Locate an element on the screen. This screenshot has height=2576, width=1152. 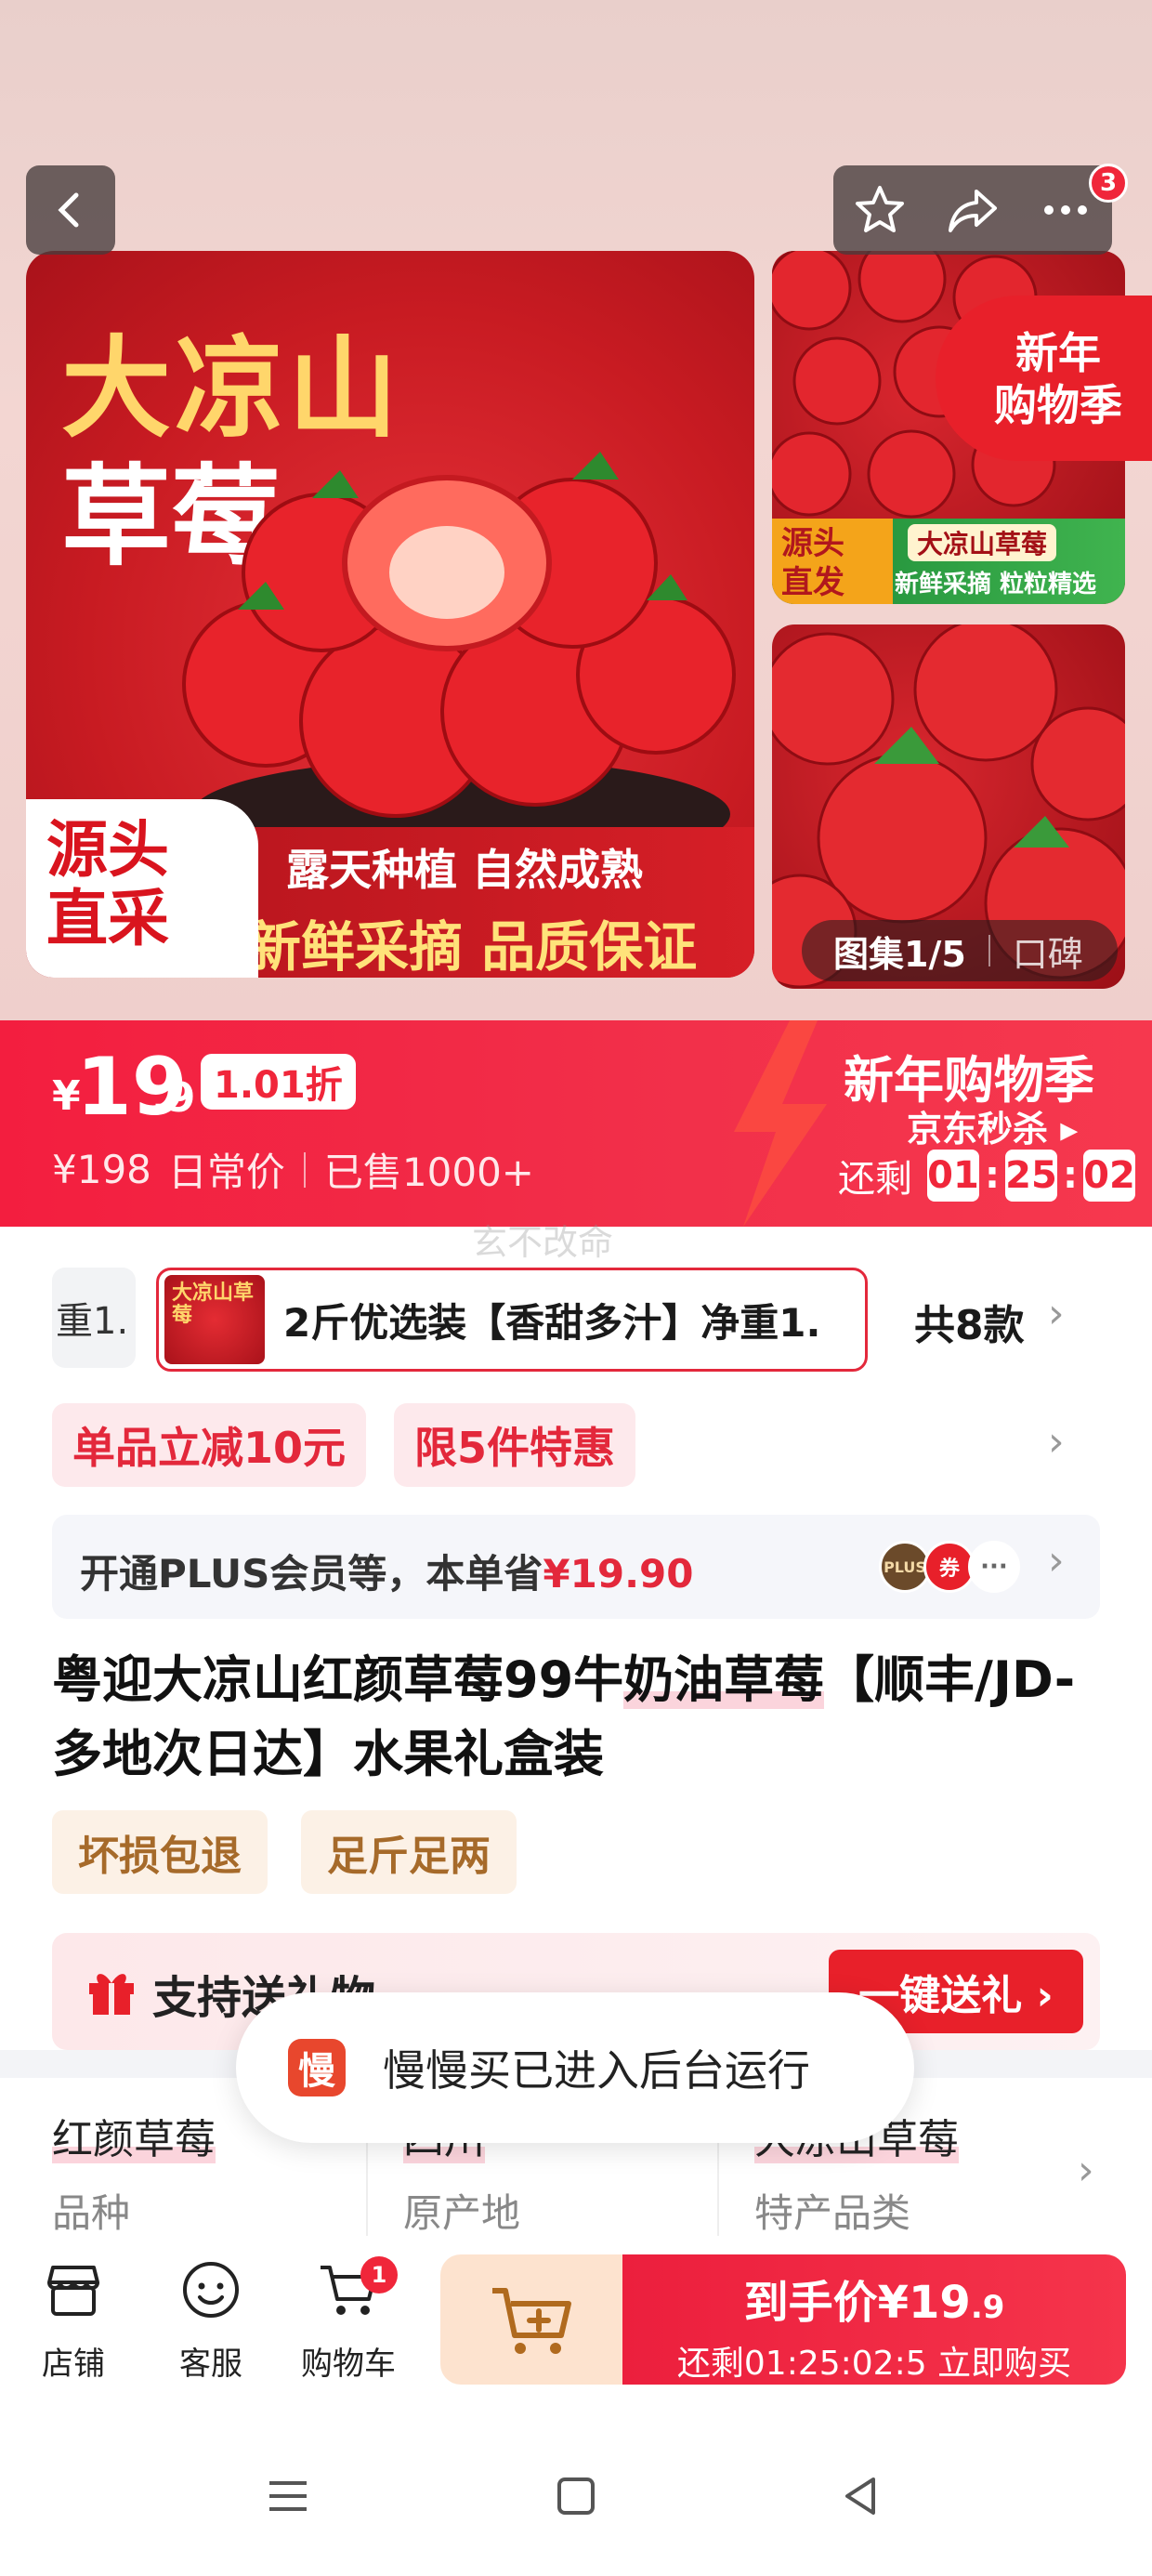
store-label: 店铺 is located at coordinates (73, 2364).